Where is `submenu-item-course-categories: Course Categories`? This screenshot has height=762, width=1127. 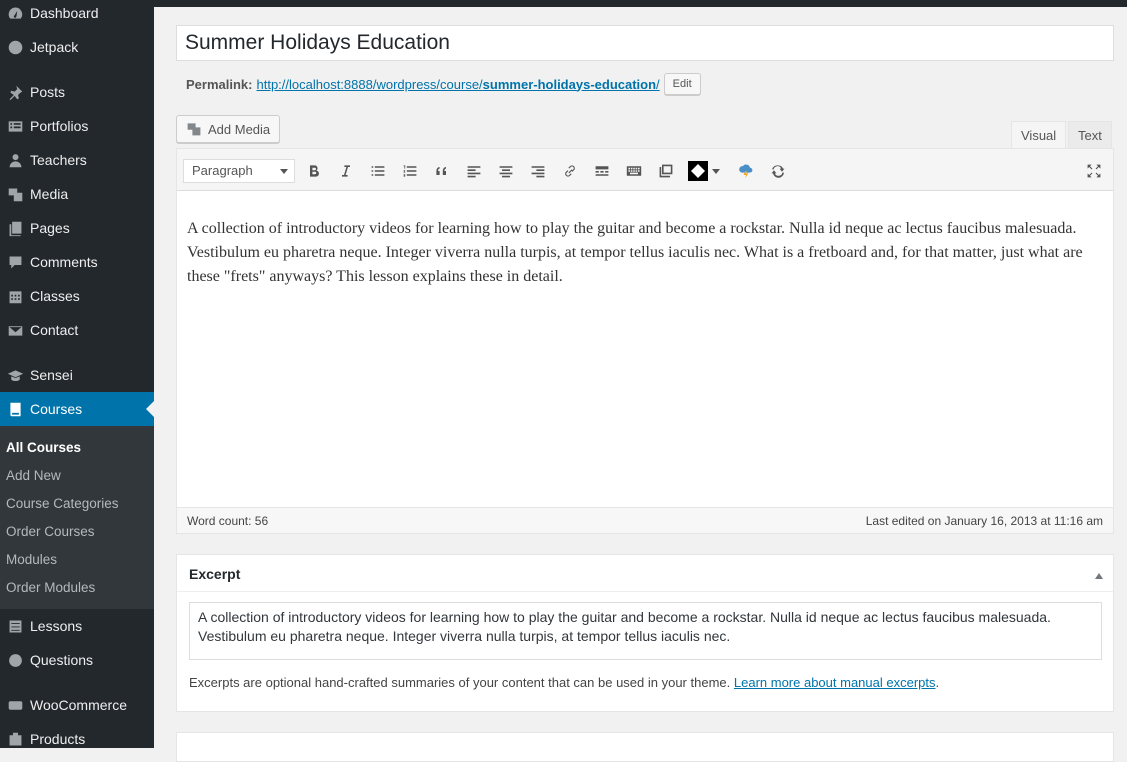 submenu-item-course-categories: Course Categories is located at coordinates (62, 503).